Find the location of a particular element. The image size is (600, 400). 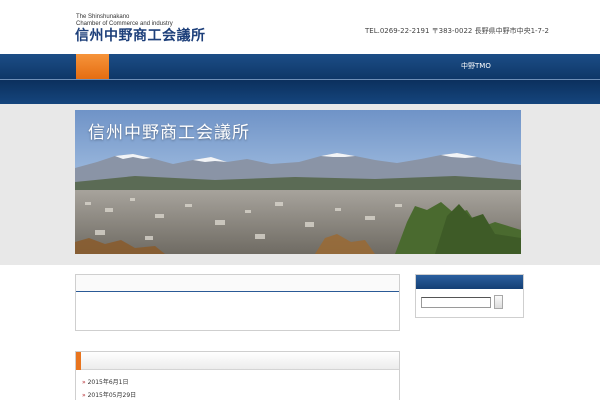

logo-japanese: 信州中野商工会議所 is located at coordinates (140, 35).